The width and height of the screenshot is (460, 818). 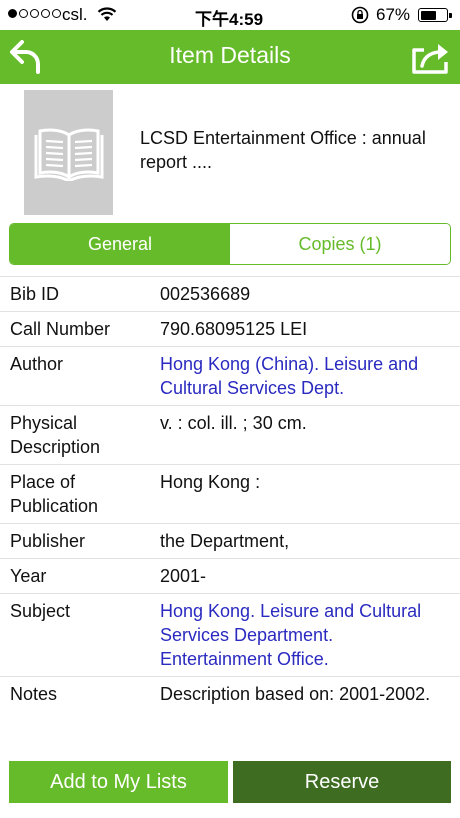 I want to click on tab-copies: Copies (1), so click(x=340, y=244).